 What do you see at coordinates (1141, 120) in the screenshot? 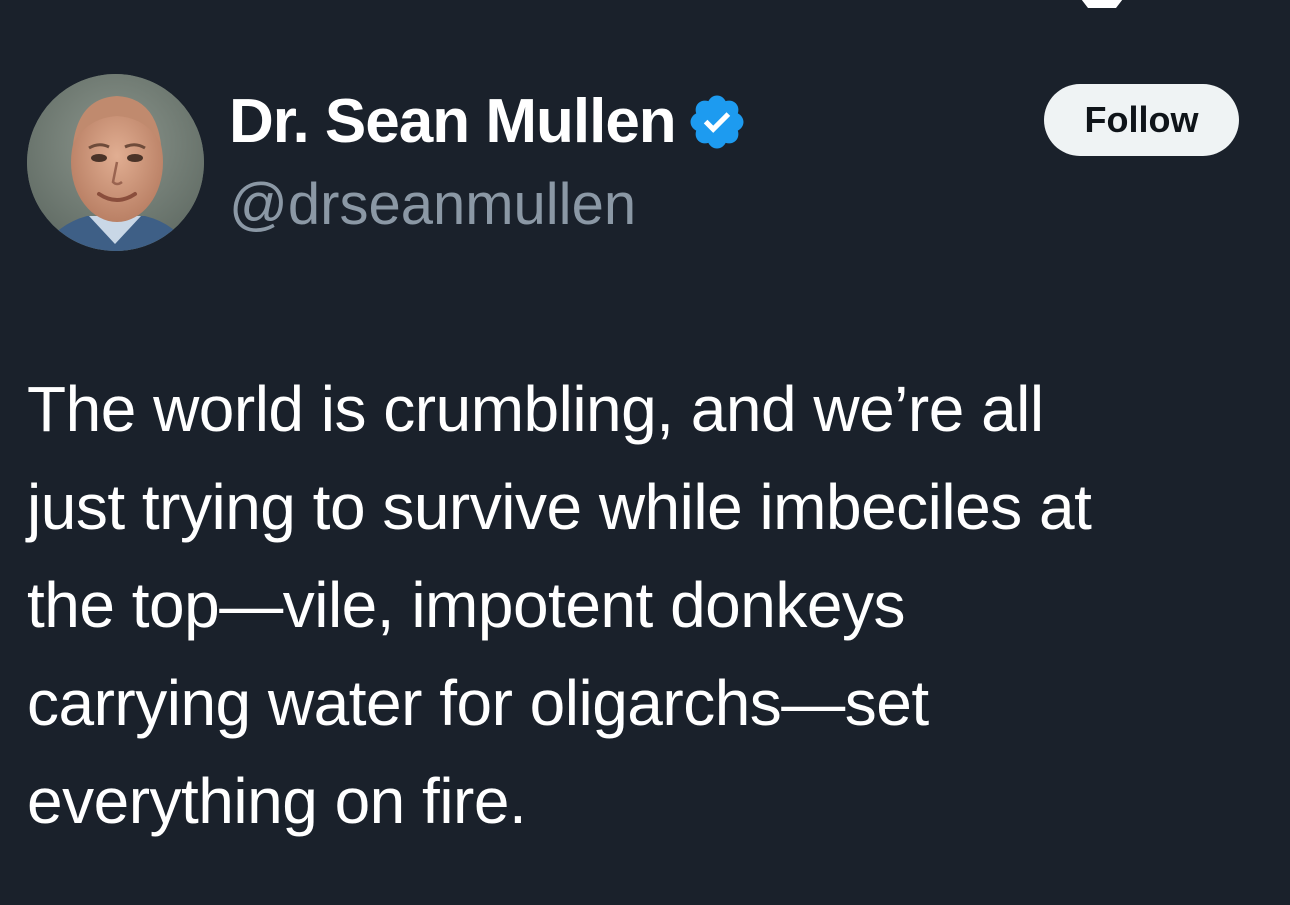
I see `follow-button: Follow` at bounding box center [1141, 120].